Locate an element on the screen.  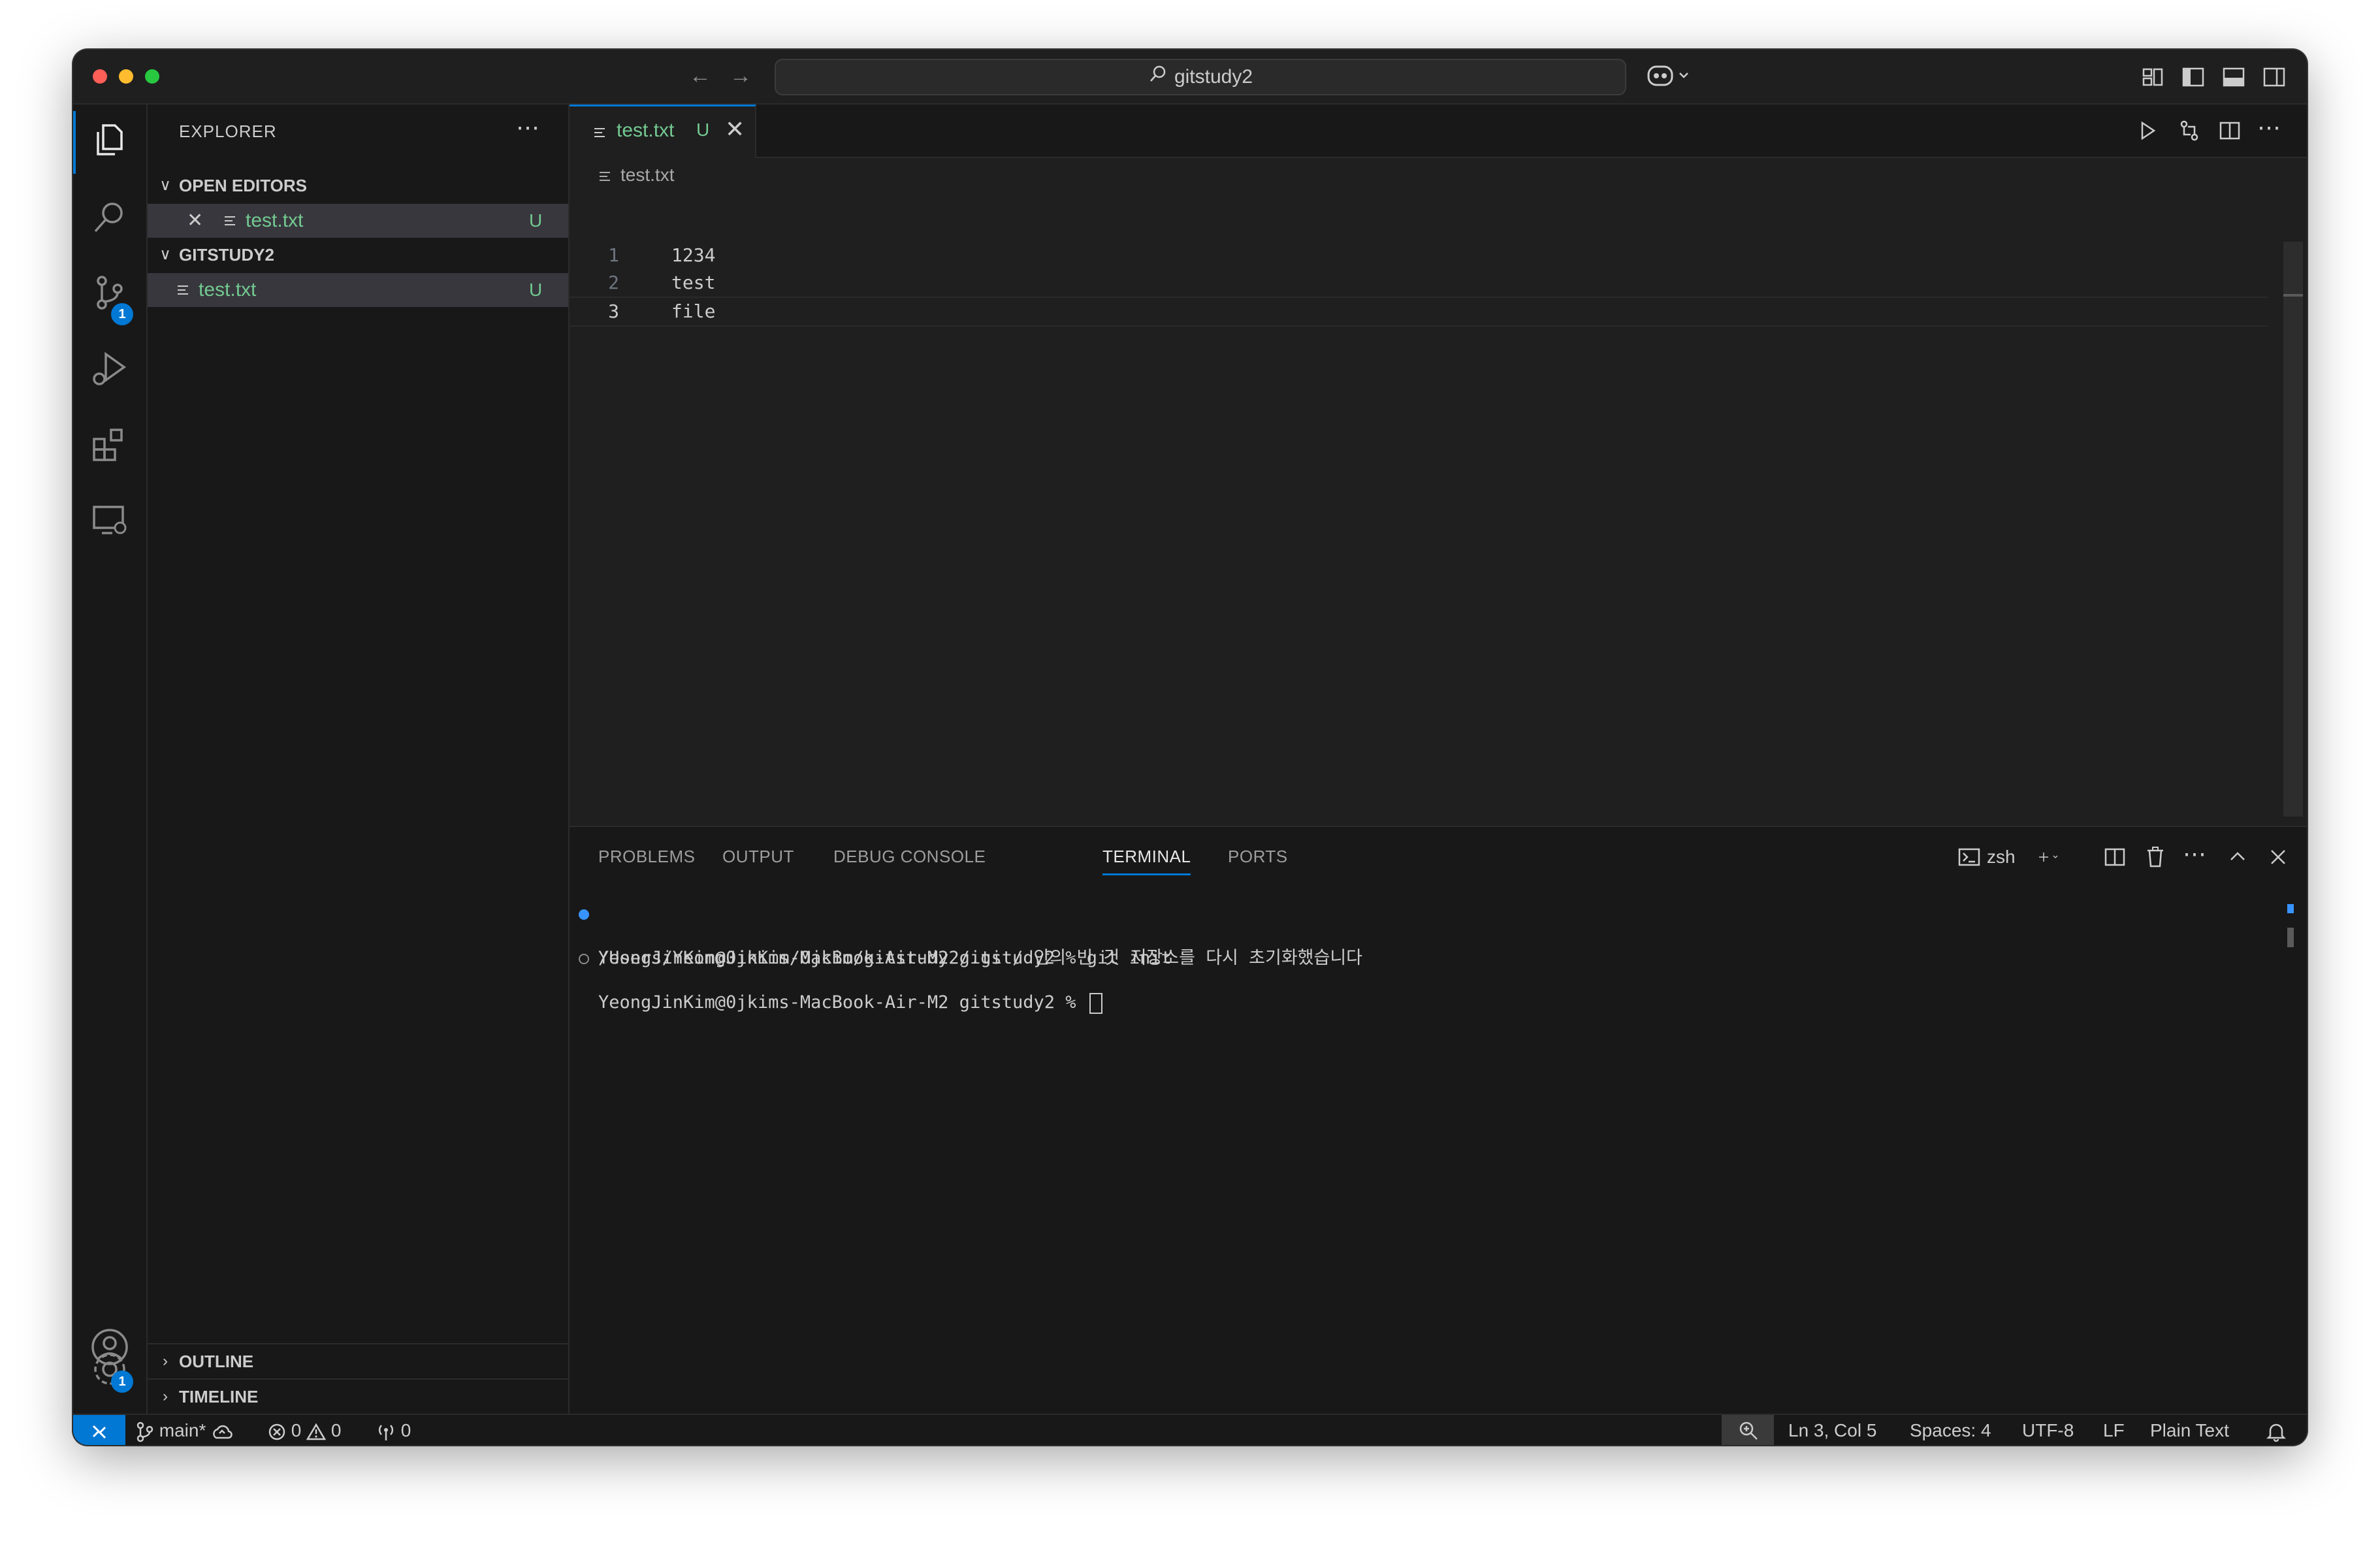
command-center-text: gitstudy2 is located at coordinates (1213, 77).